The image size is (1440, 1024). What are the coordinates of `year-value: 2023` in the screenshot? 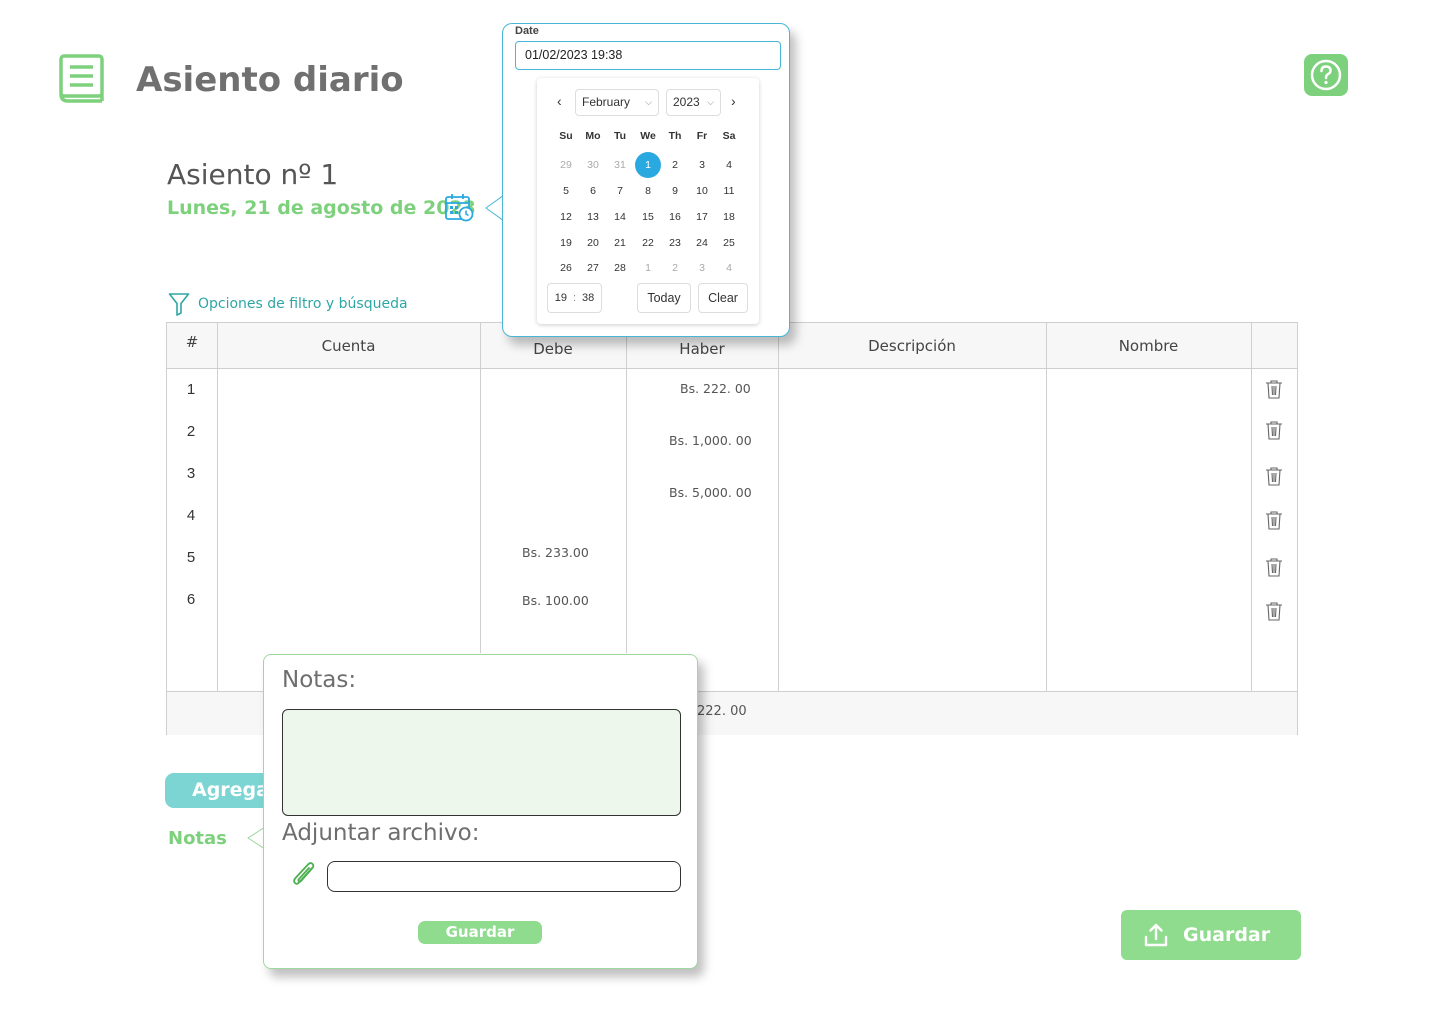 It's located at (686, 102).